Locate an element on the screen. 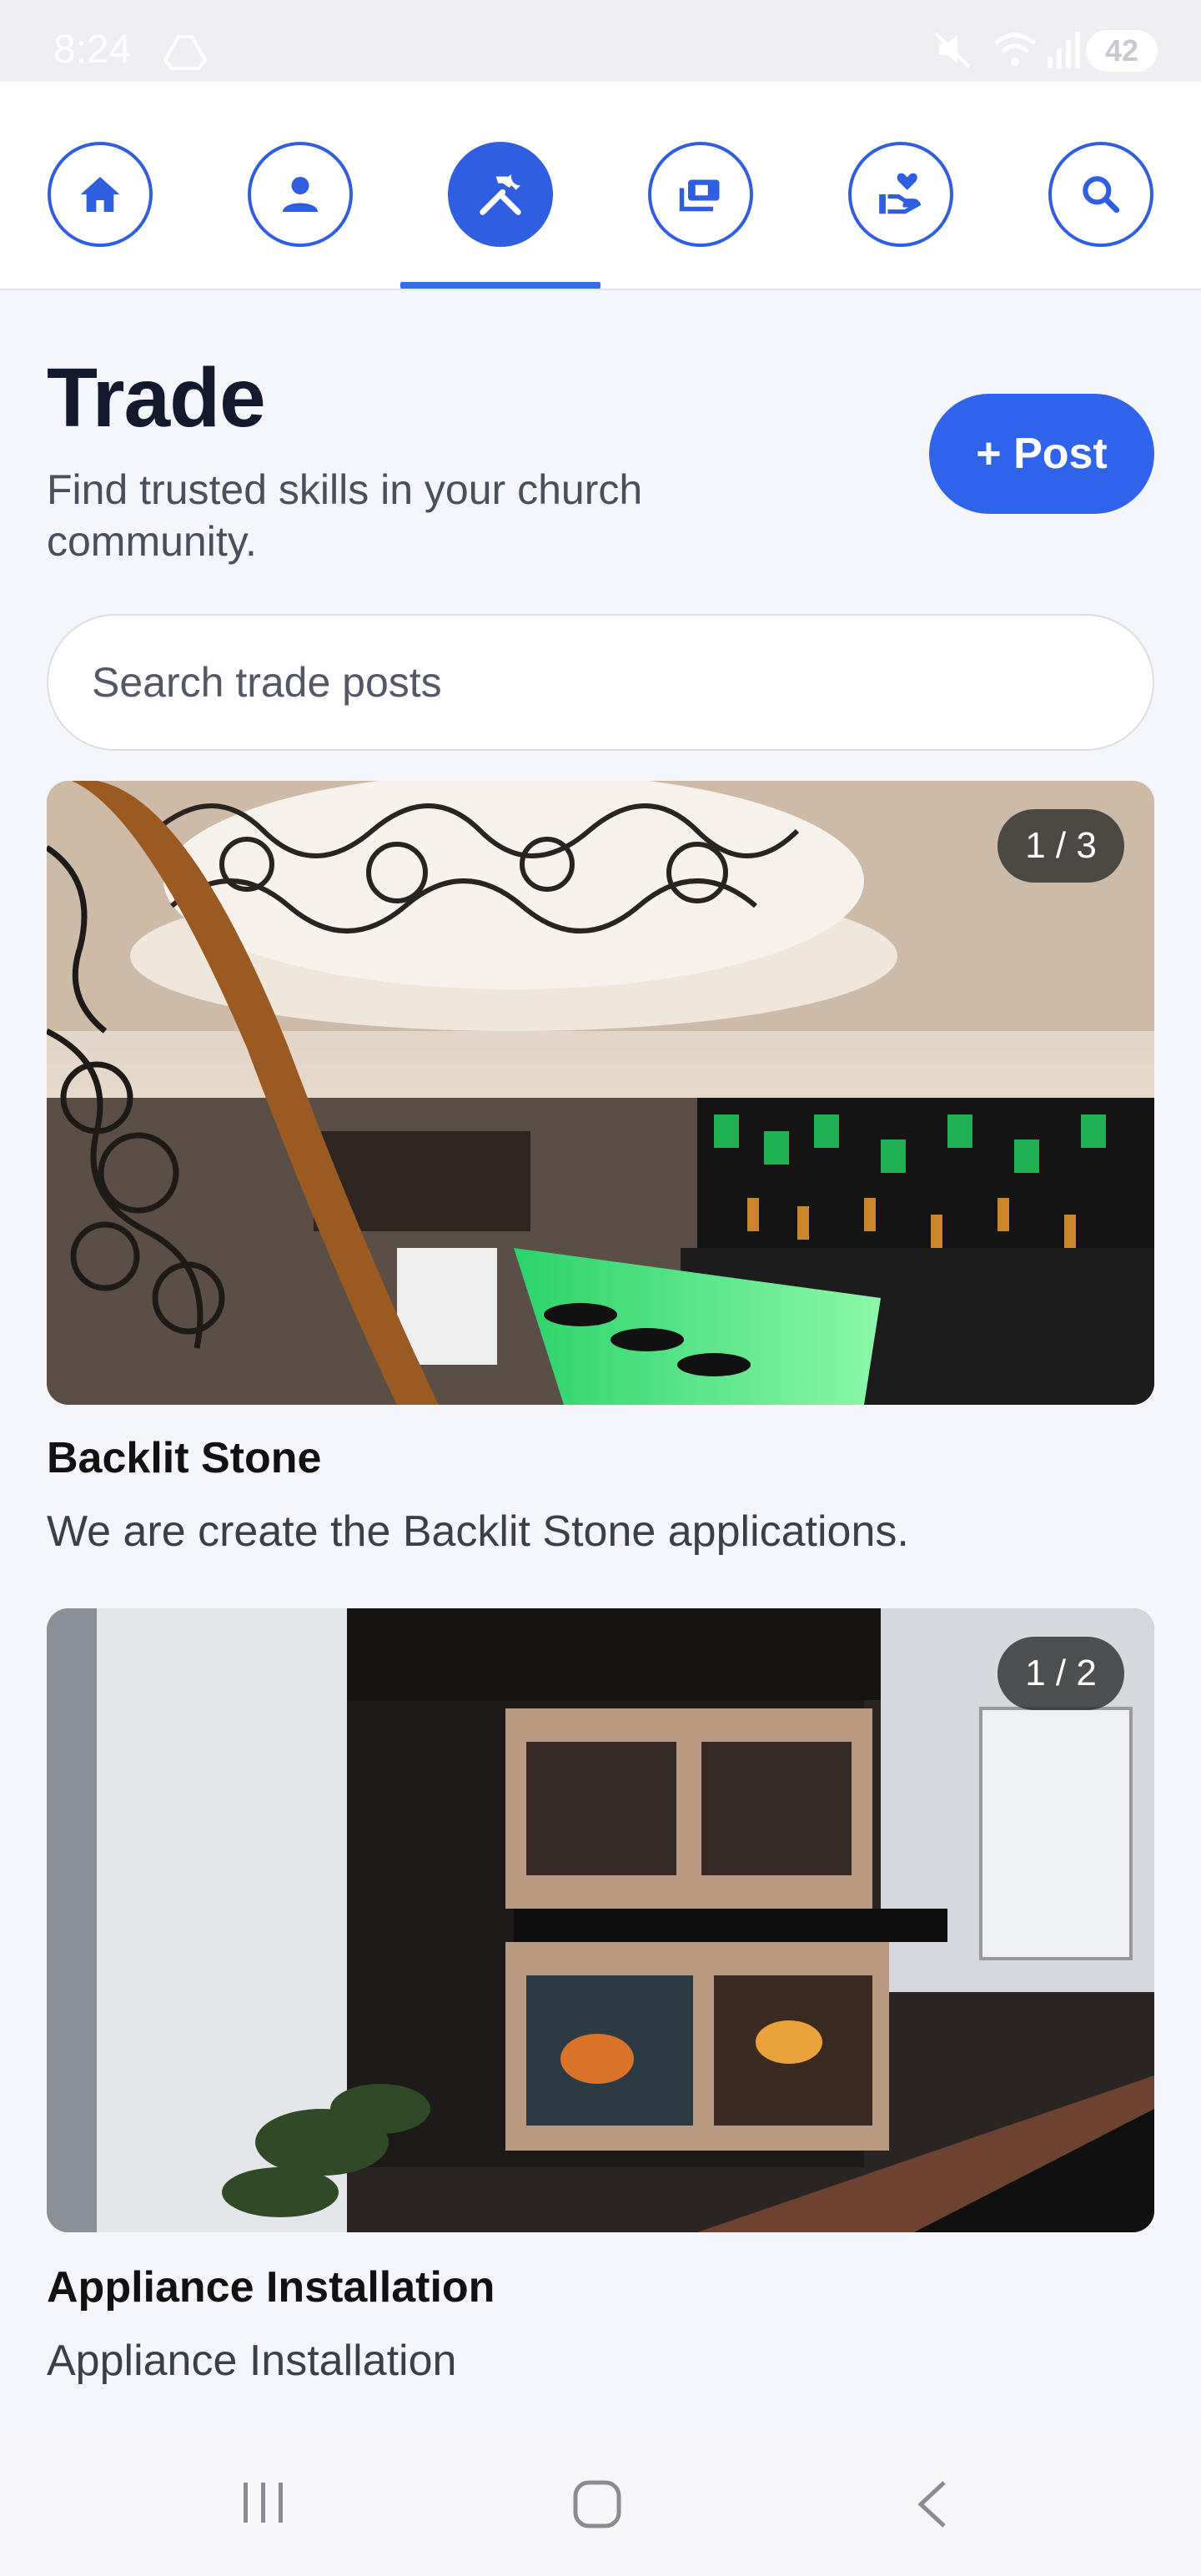  home-nav-icon is located at coordinates (597, 2504).